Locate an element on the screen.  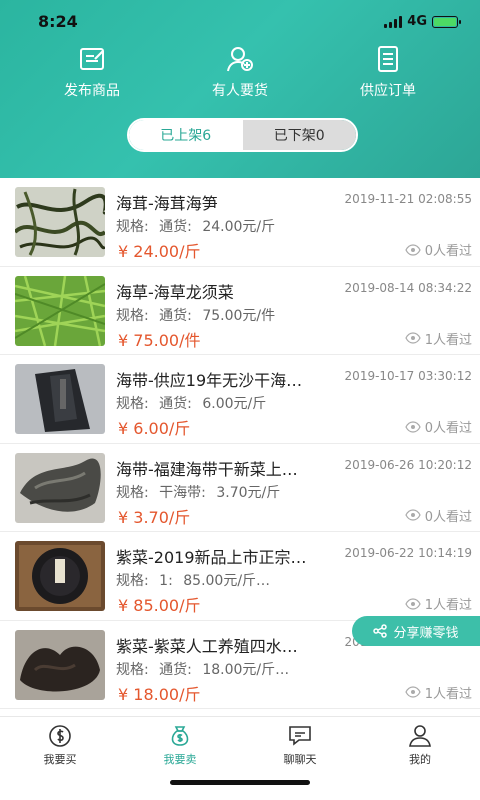
product-date: 2019-06-26 10:20:12 is located at coordinates (407, 464).